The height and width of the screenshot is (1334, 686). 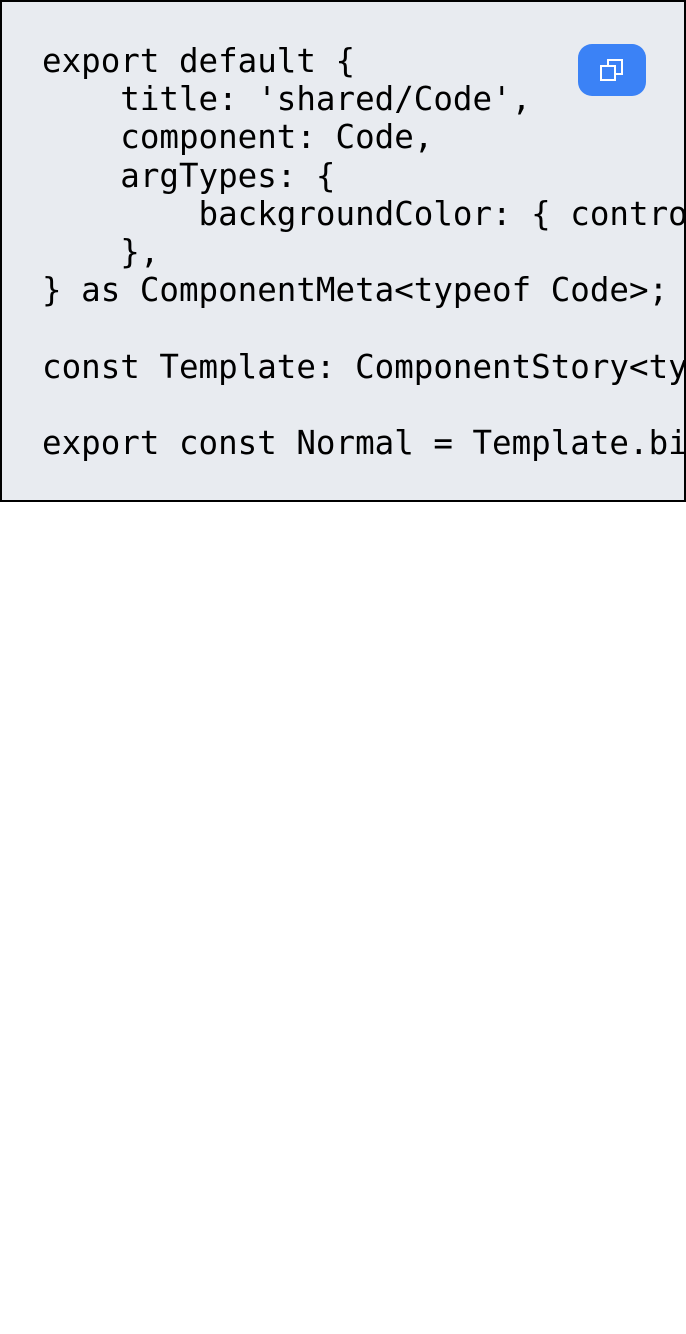 What do you see at coordinates (238, 137) in the screenshot?
I see `code-line: component: Code,` at bounding box center [238, 137].